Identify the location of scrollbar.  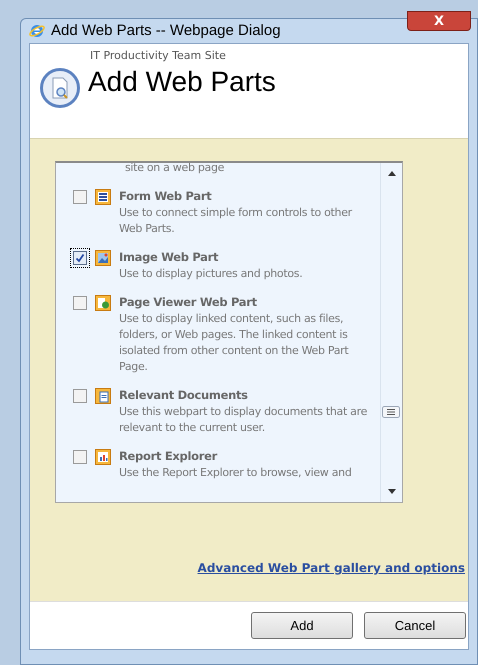
(391, 332).